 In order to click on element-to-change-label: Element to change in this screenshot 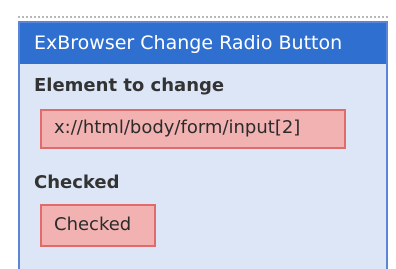, I will do `click(129, 85)`.